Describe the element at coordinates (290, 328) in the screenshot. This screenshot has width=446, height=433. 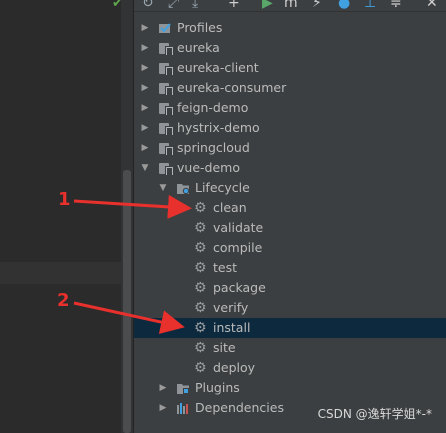
I see `lifecycle-phase-install: ⚙ install` at that location.